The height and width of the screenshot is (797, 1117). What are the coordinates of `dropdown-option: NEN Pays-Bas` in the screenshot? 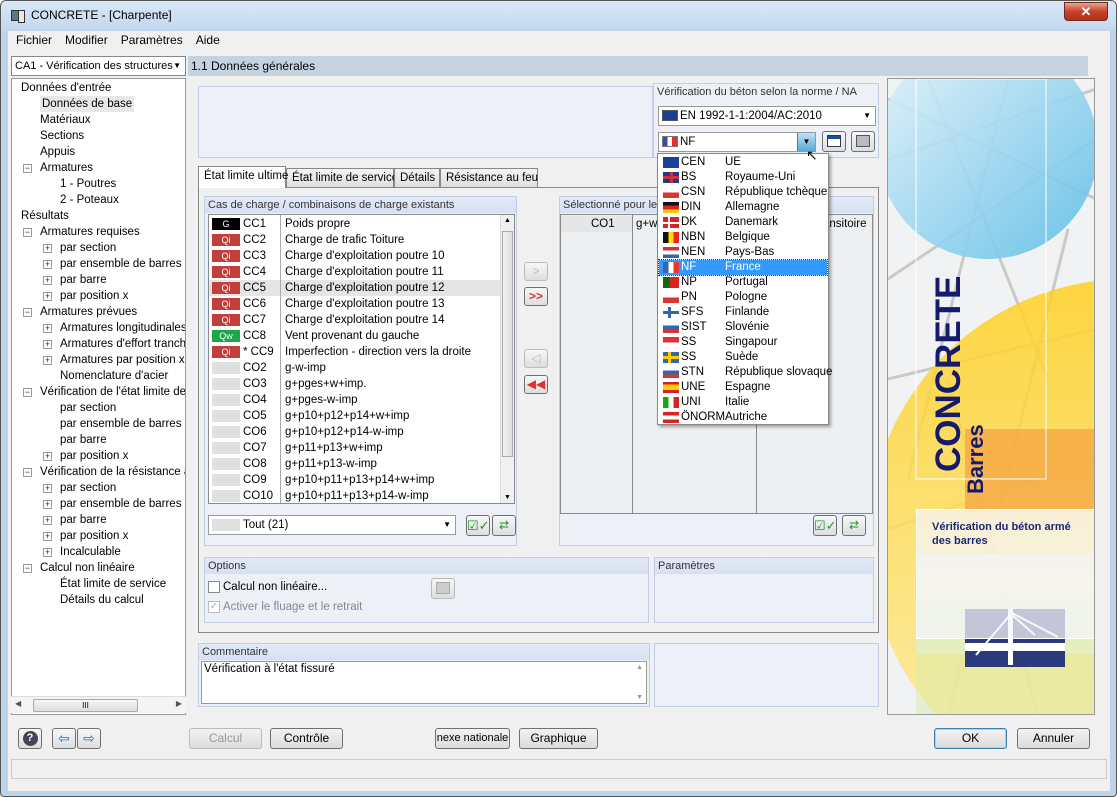 It's located at (743, 252).